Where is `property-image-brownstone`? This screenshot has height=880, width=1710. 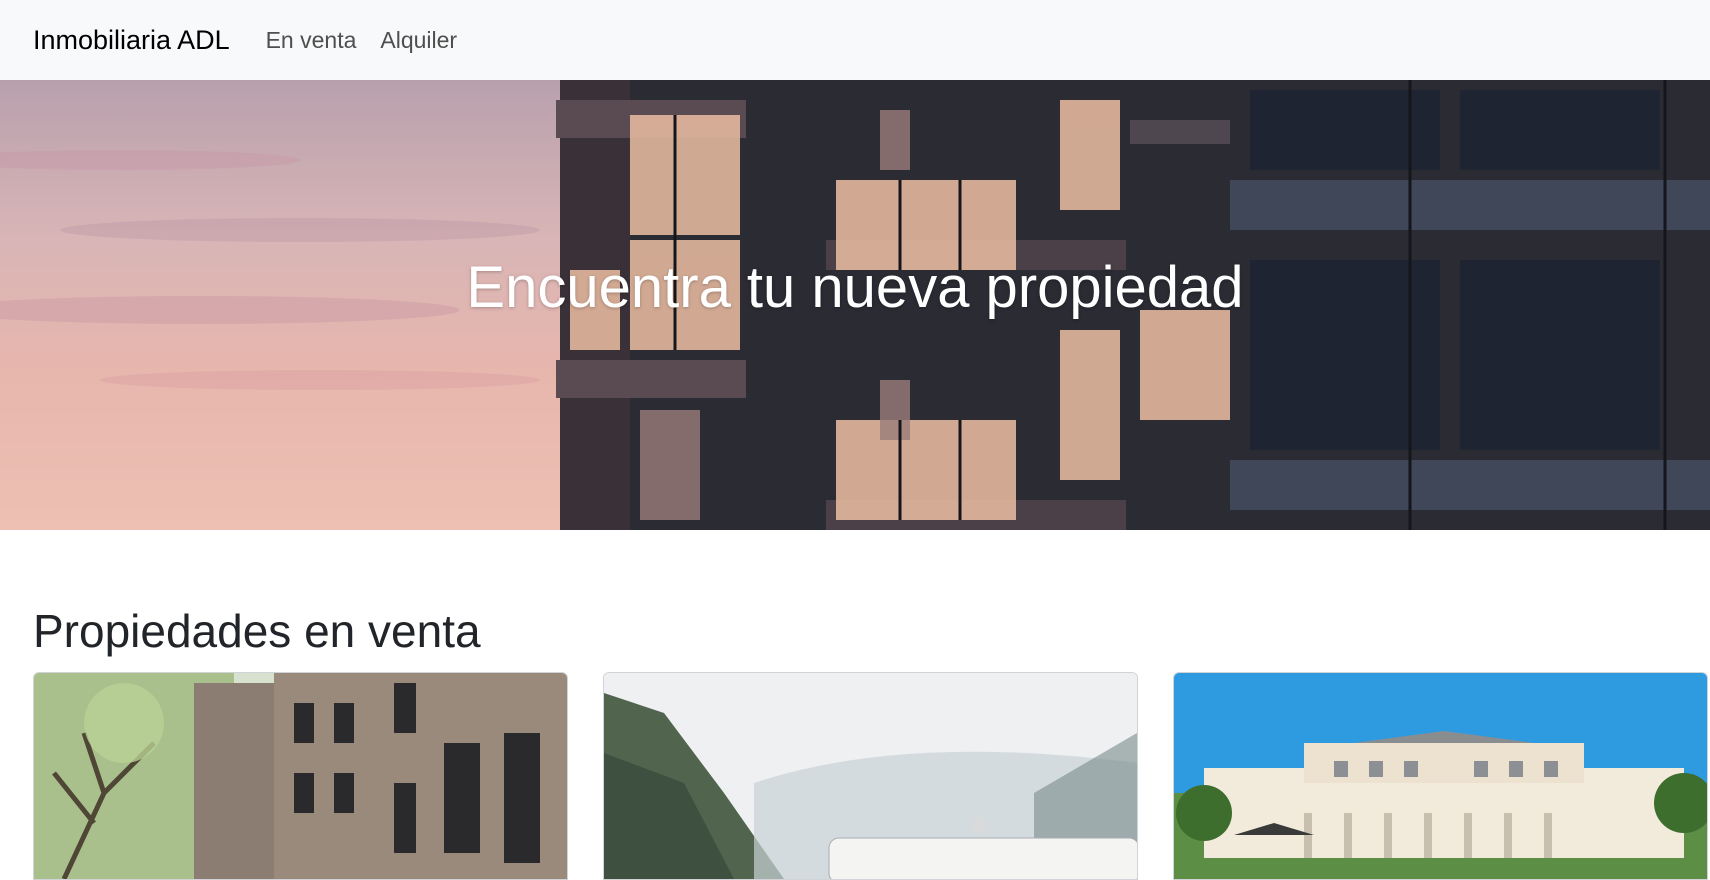 property-image-brownstone is located at coordinates (300, 776).